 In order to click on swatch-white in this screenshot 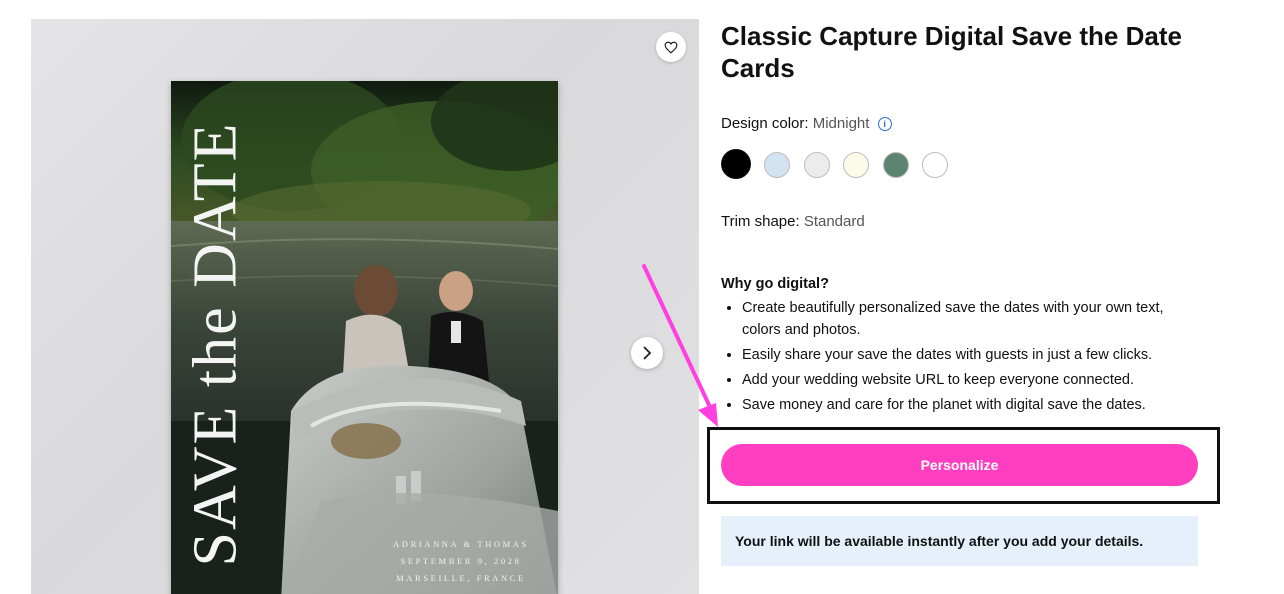, I will do `click(935, 165)`.